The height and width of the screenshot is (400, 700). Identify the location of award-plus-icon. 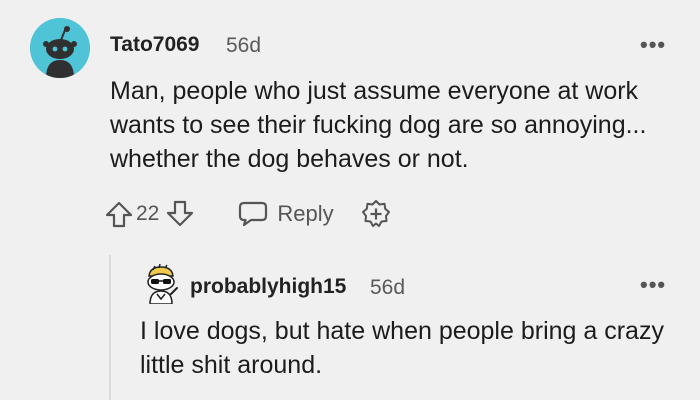
(375, 213).